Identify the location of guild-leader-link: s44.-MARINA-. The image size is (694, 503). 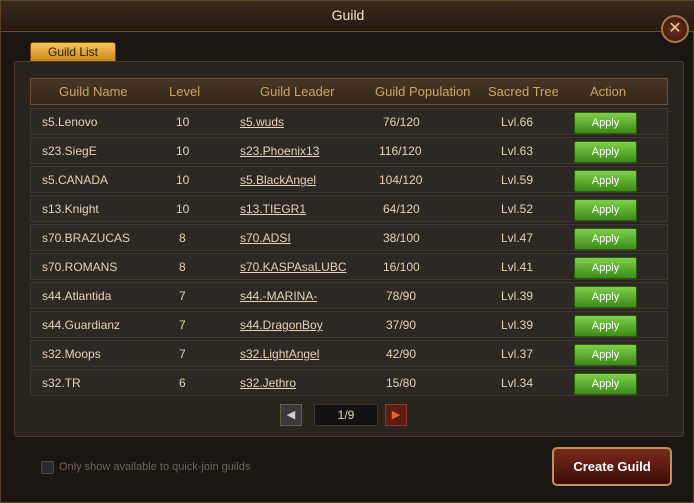
(297, 296).